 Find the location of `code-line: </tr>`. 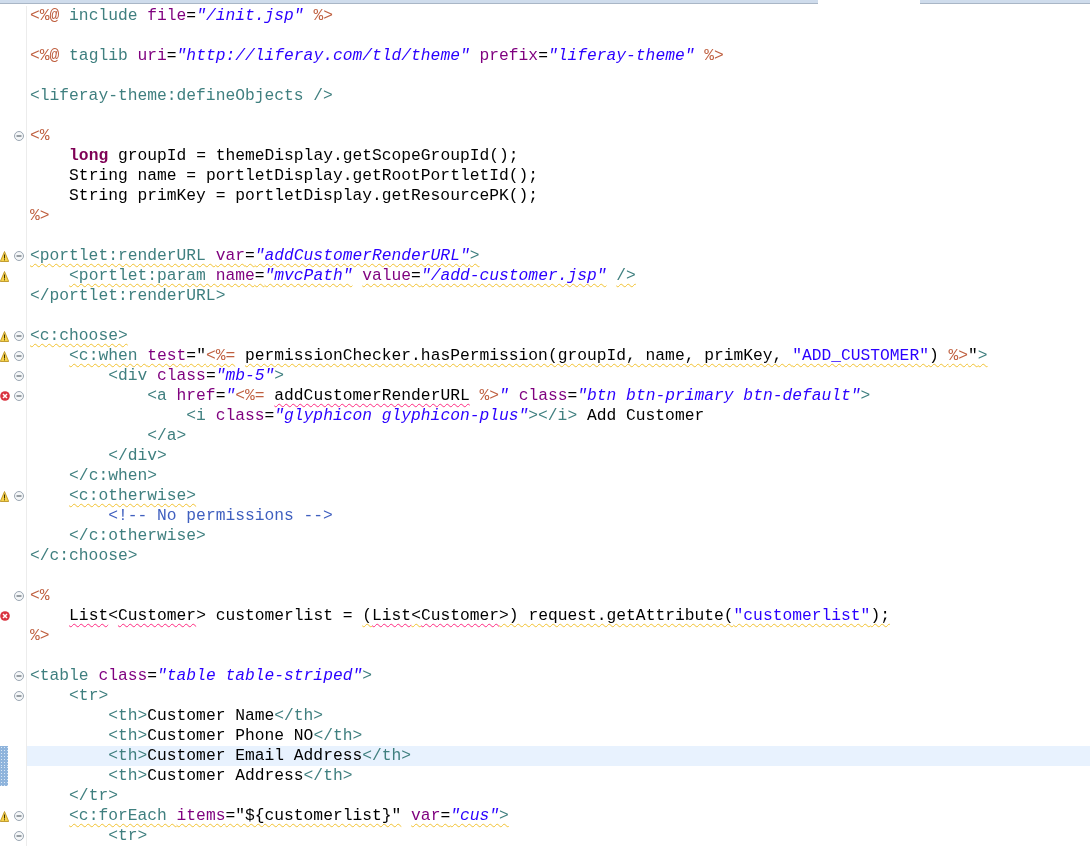

code-line: </tr> is located at coordinates (93, 796).